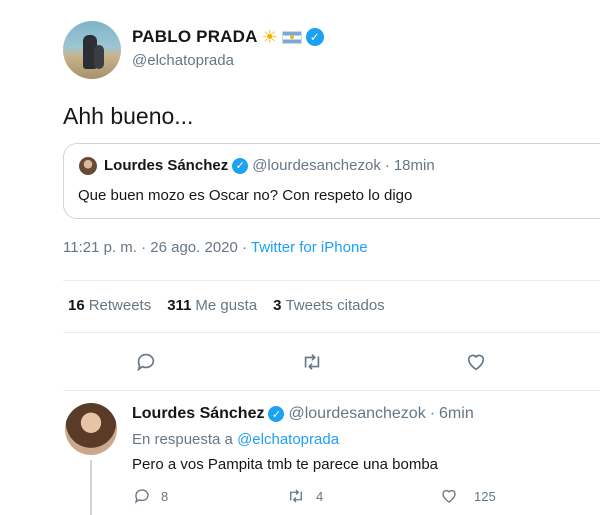 The width and height of the screenshot is (600, 515). I want to click on quoted-time: 18min, so click(414, 165).